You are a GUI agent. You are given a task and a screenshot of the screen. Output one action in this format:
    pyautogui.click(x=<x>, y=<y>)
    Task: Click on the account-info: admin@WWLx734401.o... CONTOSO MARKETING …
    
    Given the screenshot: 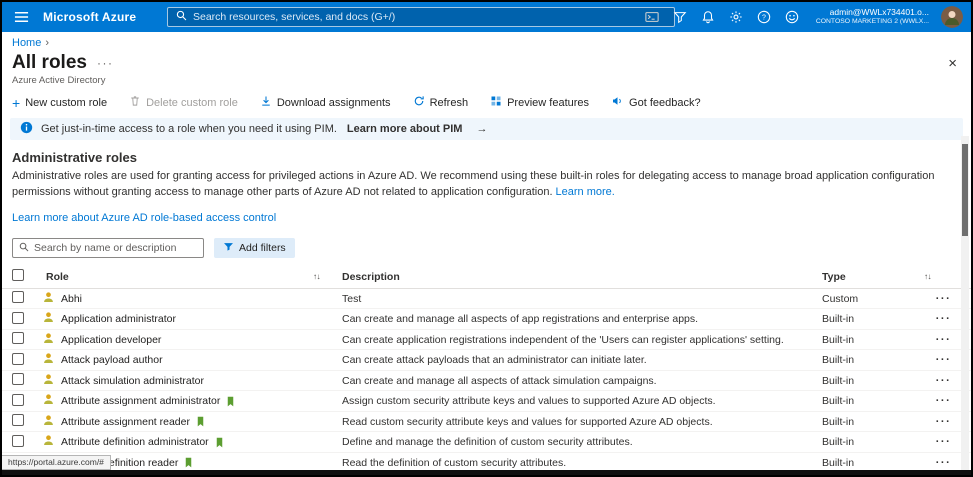 What is the action you would take?
    pyautogui.click(x=872, y=17)
    